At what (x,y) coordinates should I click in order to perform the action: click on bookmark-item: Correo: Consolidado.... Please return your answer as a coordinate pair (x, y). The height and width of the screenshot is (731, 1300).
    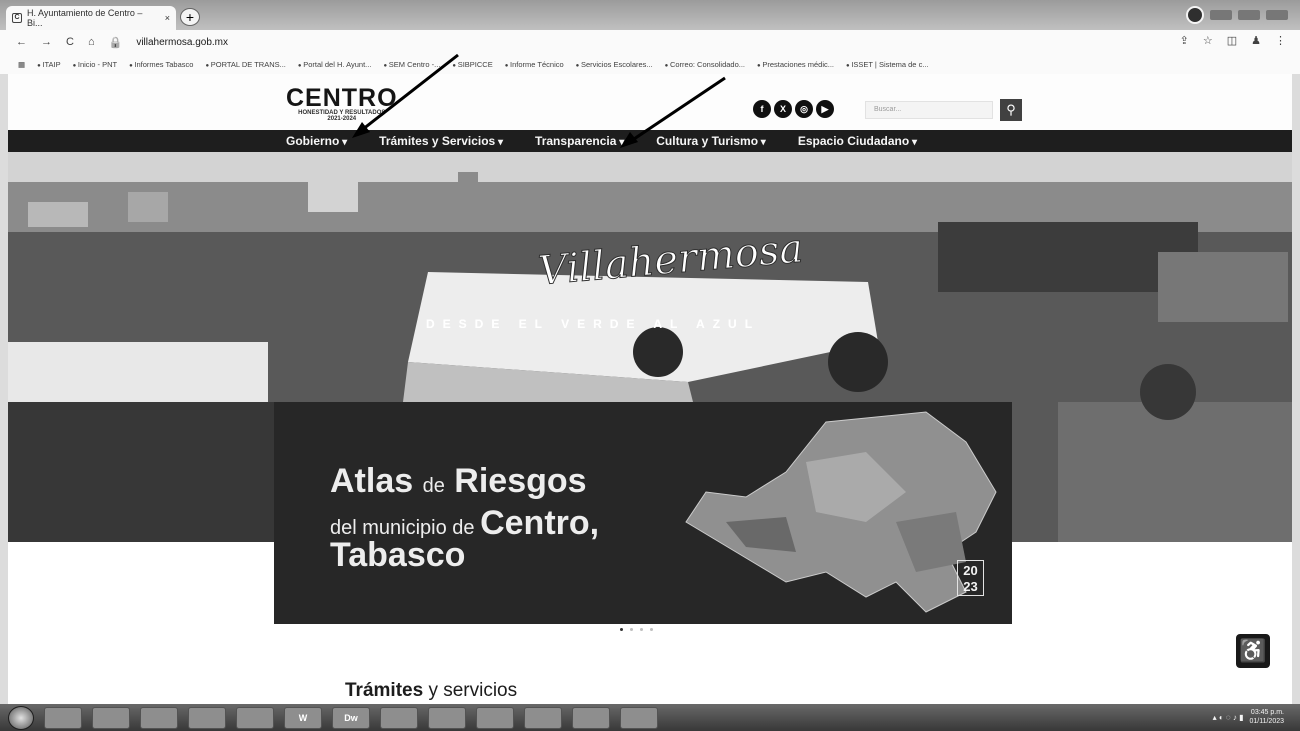
    Looking at the image, I should click on (705, 64).